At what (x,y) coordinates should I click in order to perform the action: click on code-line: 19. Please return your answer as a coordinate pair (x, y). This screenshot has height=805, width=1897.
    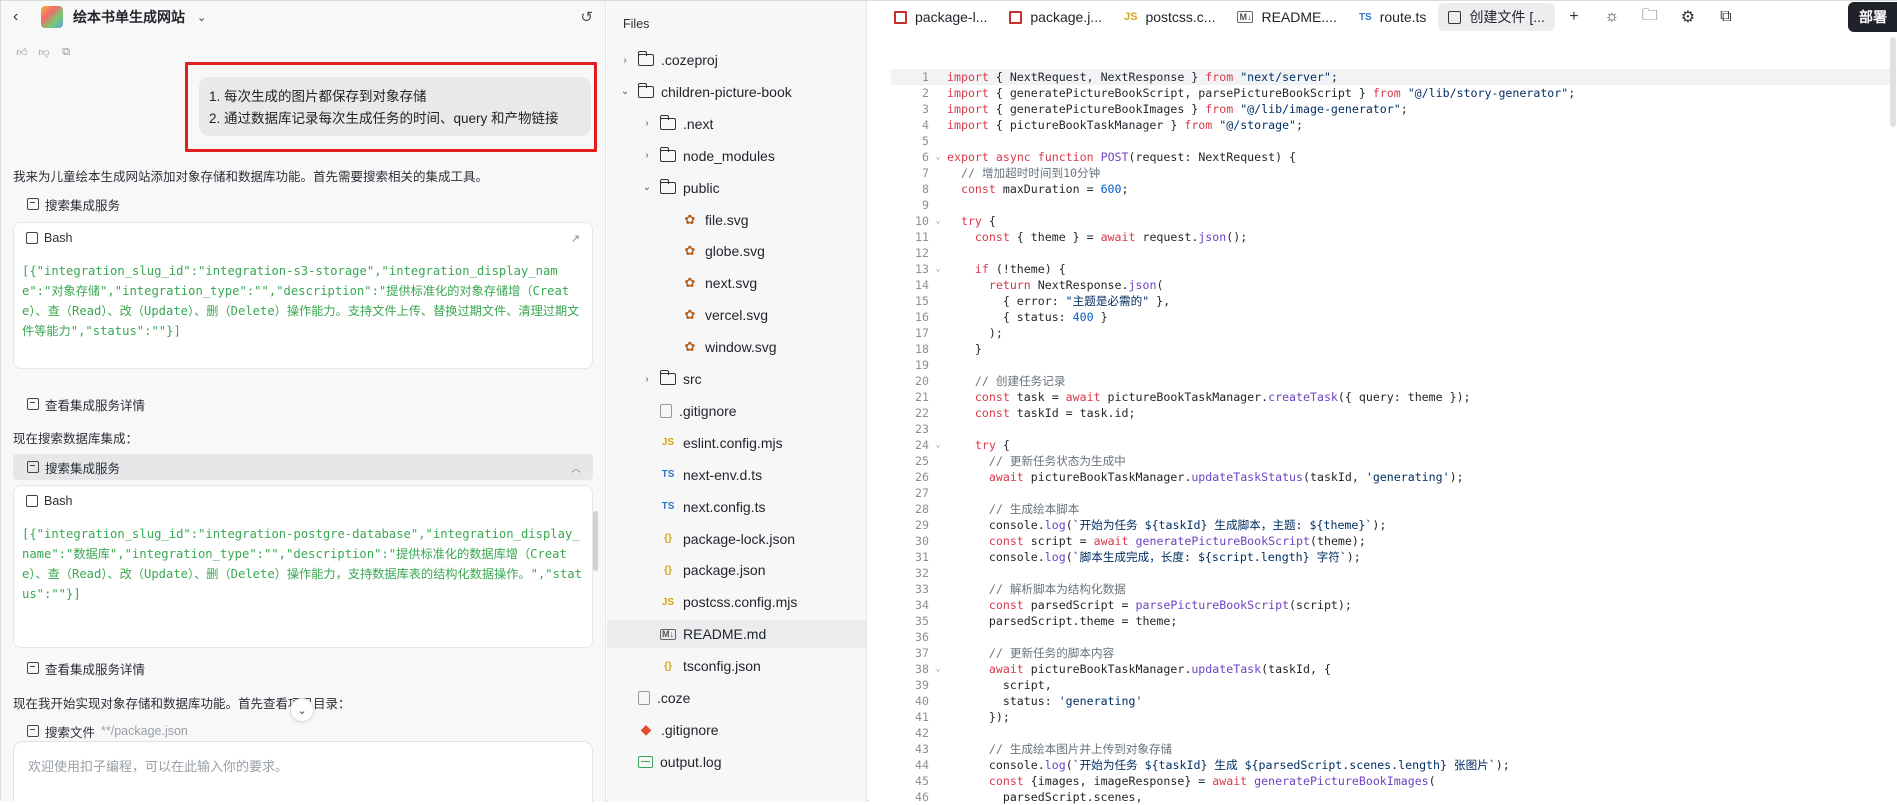
    Looking at the image, I should click on (1391, 365).